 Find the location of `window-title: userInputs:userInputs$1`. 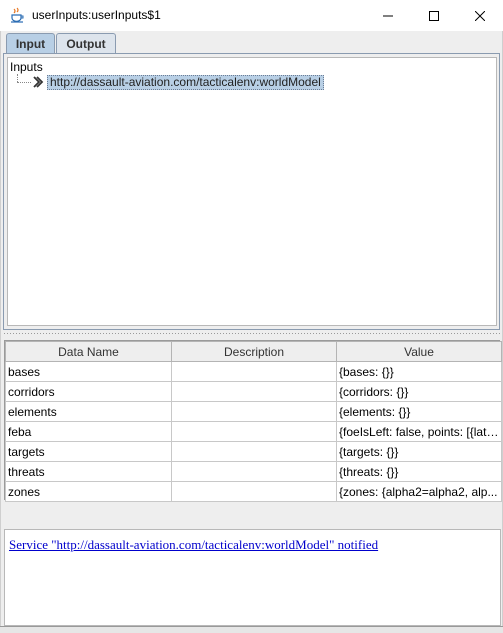

window-title: userInputs:userInputs$1 is located at coordinates (96, 15).